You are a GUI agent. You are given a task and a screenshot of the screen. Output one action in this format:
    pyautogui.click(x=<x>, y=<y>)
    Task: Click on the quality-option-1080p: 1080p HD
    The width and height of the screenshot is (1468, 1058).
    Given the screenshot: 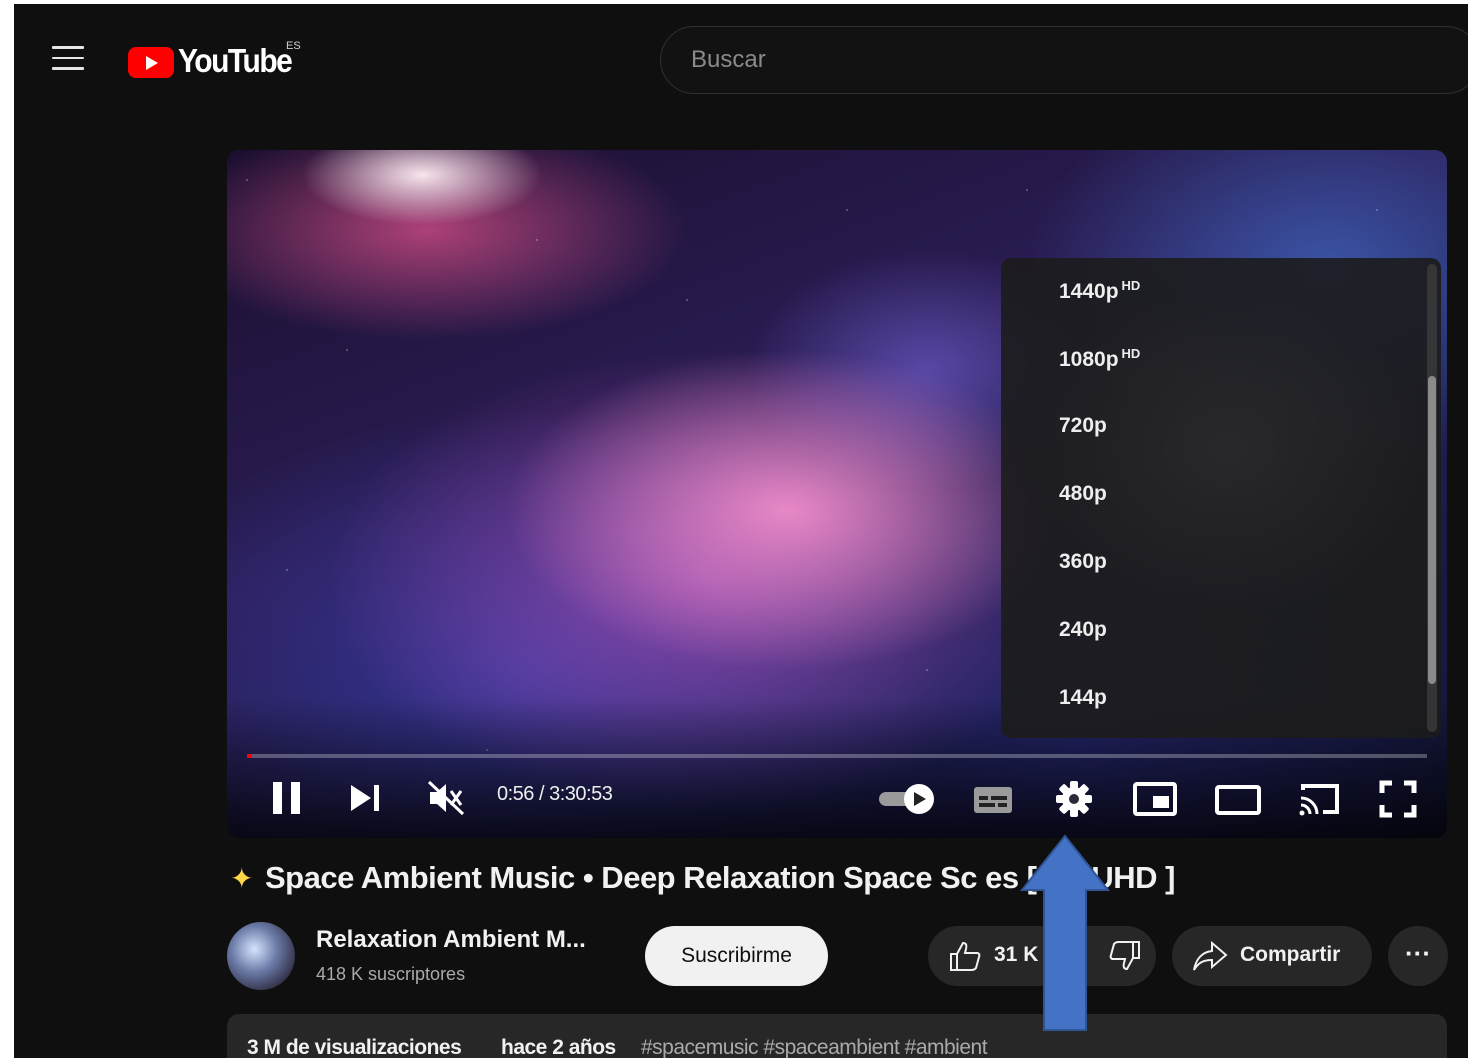 What is the action you would take?
    pyautogui.click(x=1099, y=359)
    